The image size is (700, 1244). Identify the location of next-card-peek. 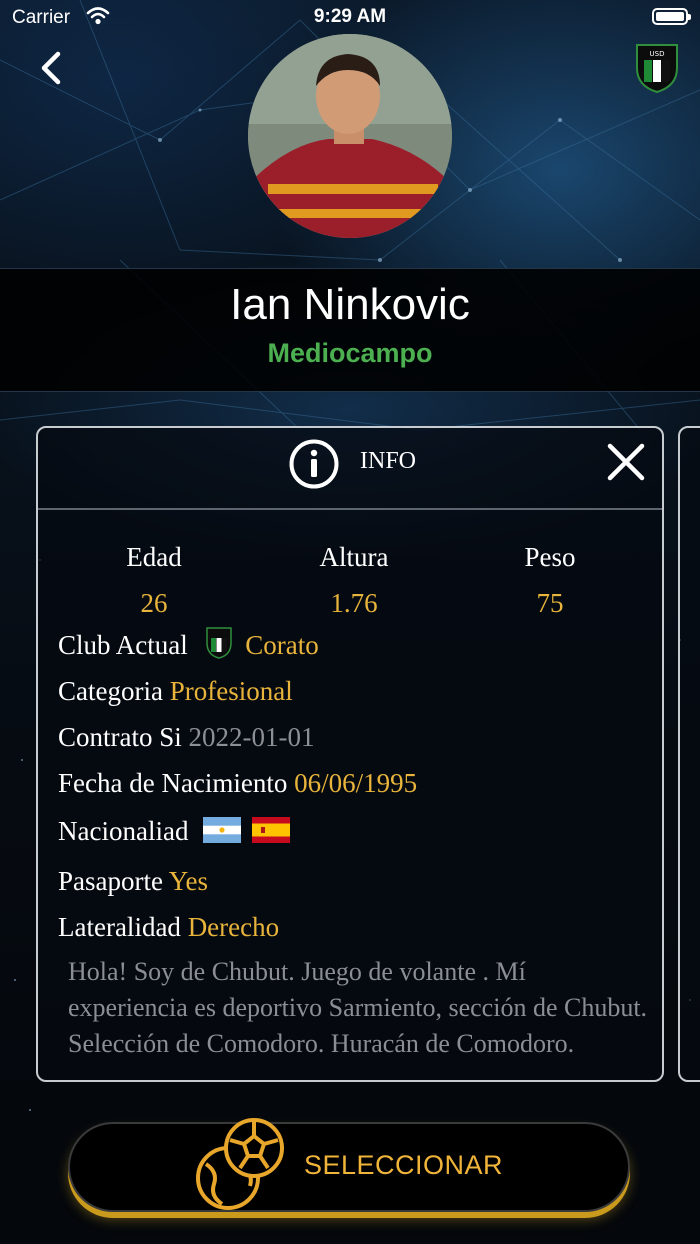
(689, 754).